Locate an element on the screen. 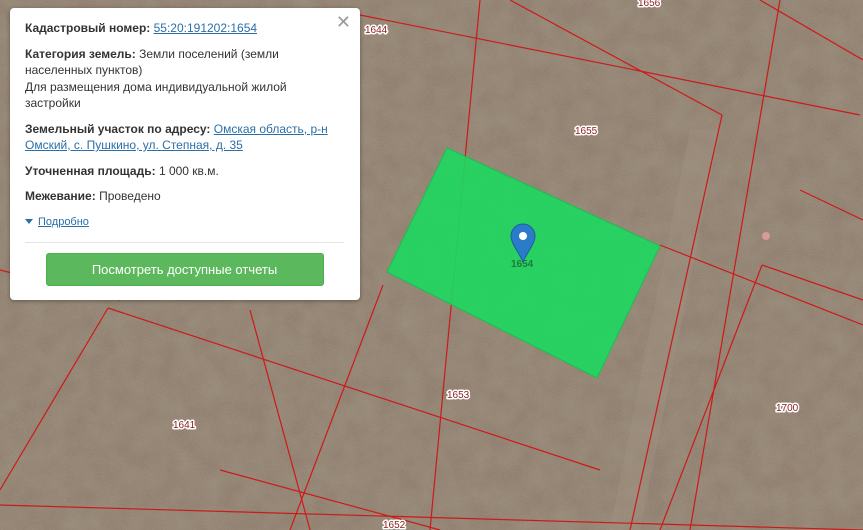 The image size is (863, 530). view-reports-button: Посмотреть доступные отчеты is located at coordinates (184, 269).